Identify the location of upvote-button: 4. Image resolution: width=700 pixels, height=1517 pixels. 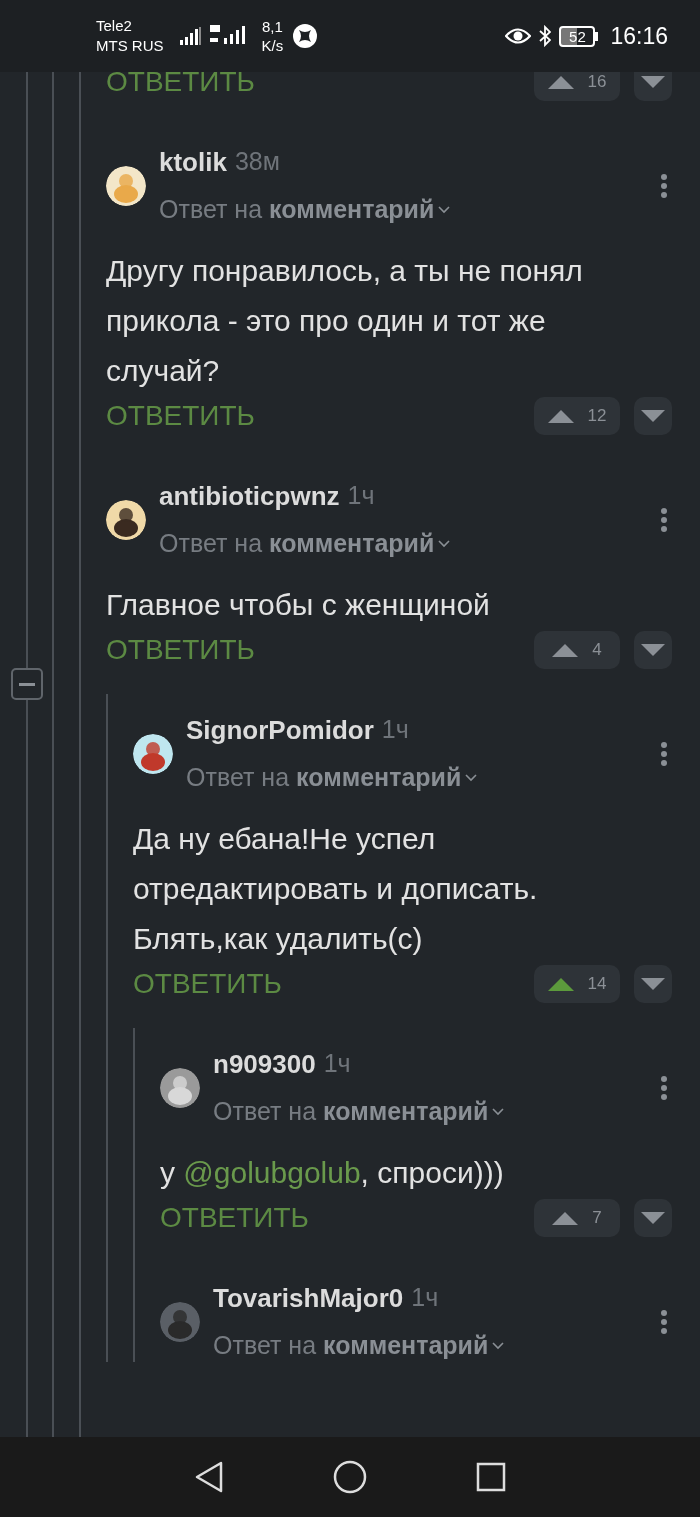
(577, 650).